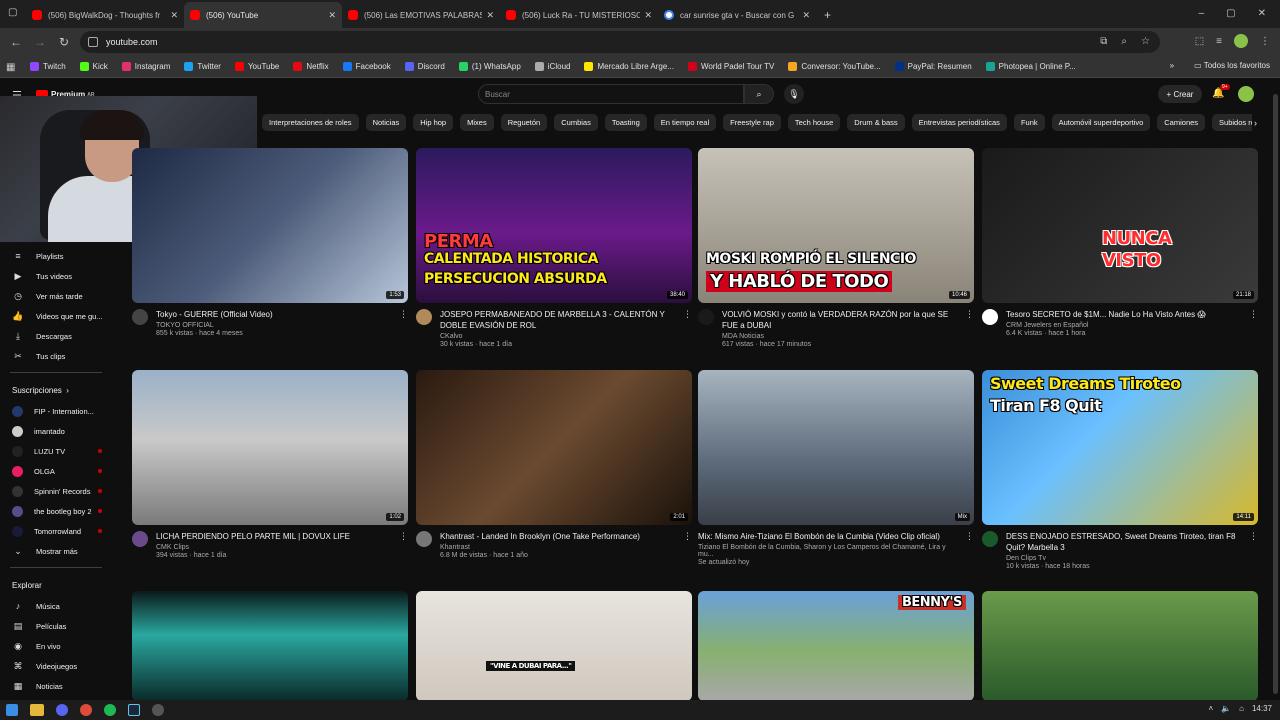  Describe the element at coordinates (56, 296) in the screenshot. I see `sidebar-item: ◷ Ver más tarde` at that location.